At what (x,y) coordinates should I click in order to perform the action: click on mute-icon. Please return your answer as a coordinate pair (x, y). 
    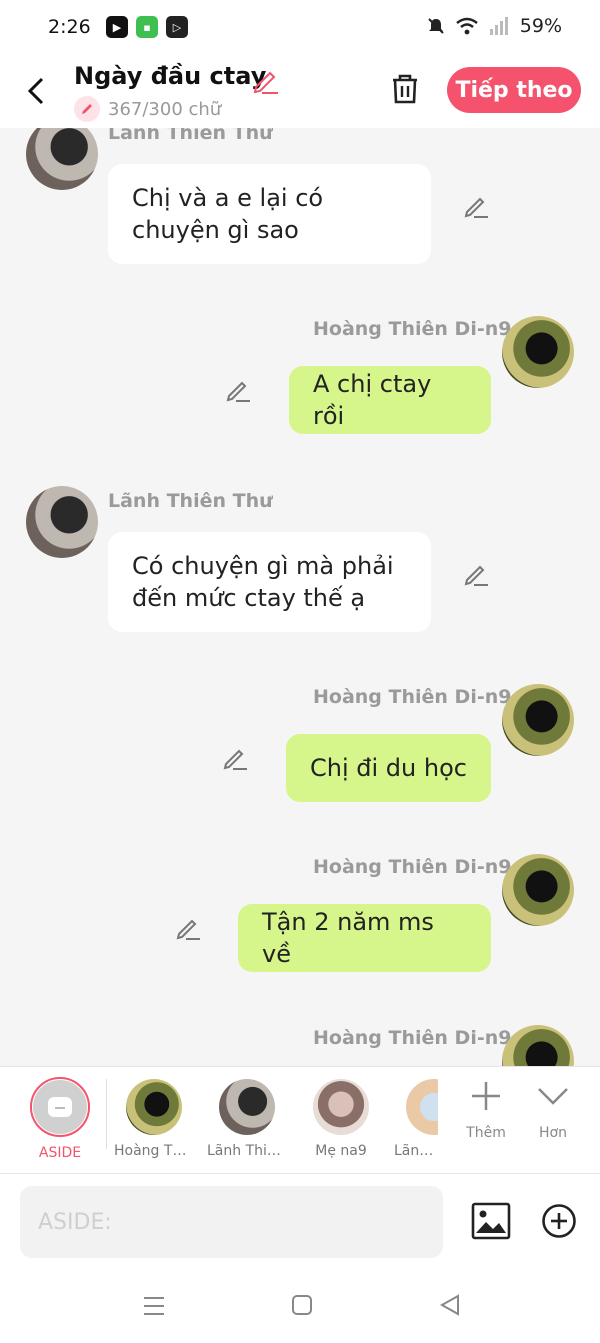
    Looking at the image, I should click on (436, 26).